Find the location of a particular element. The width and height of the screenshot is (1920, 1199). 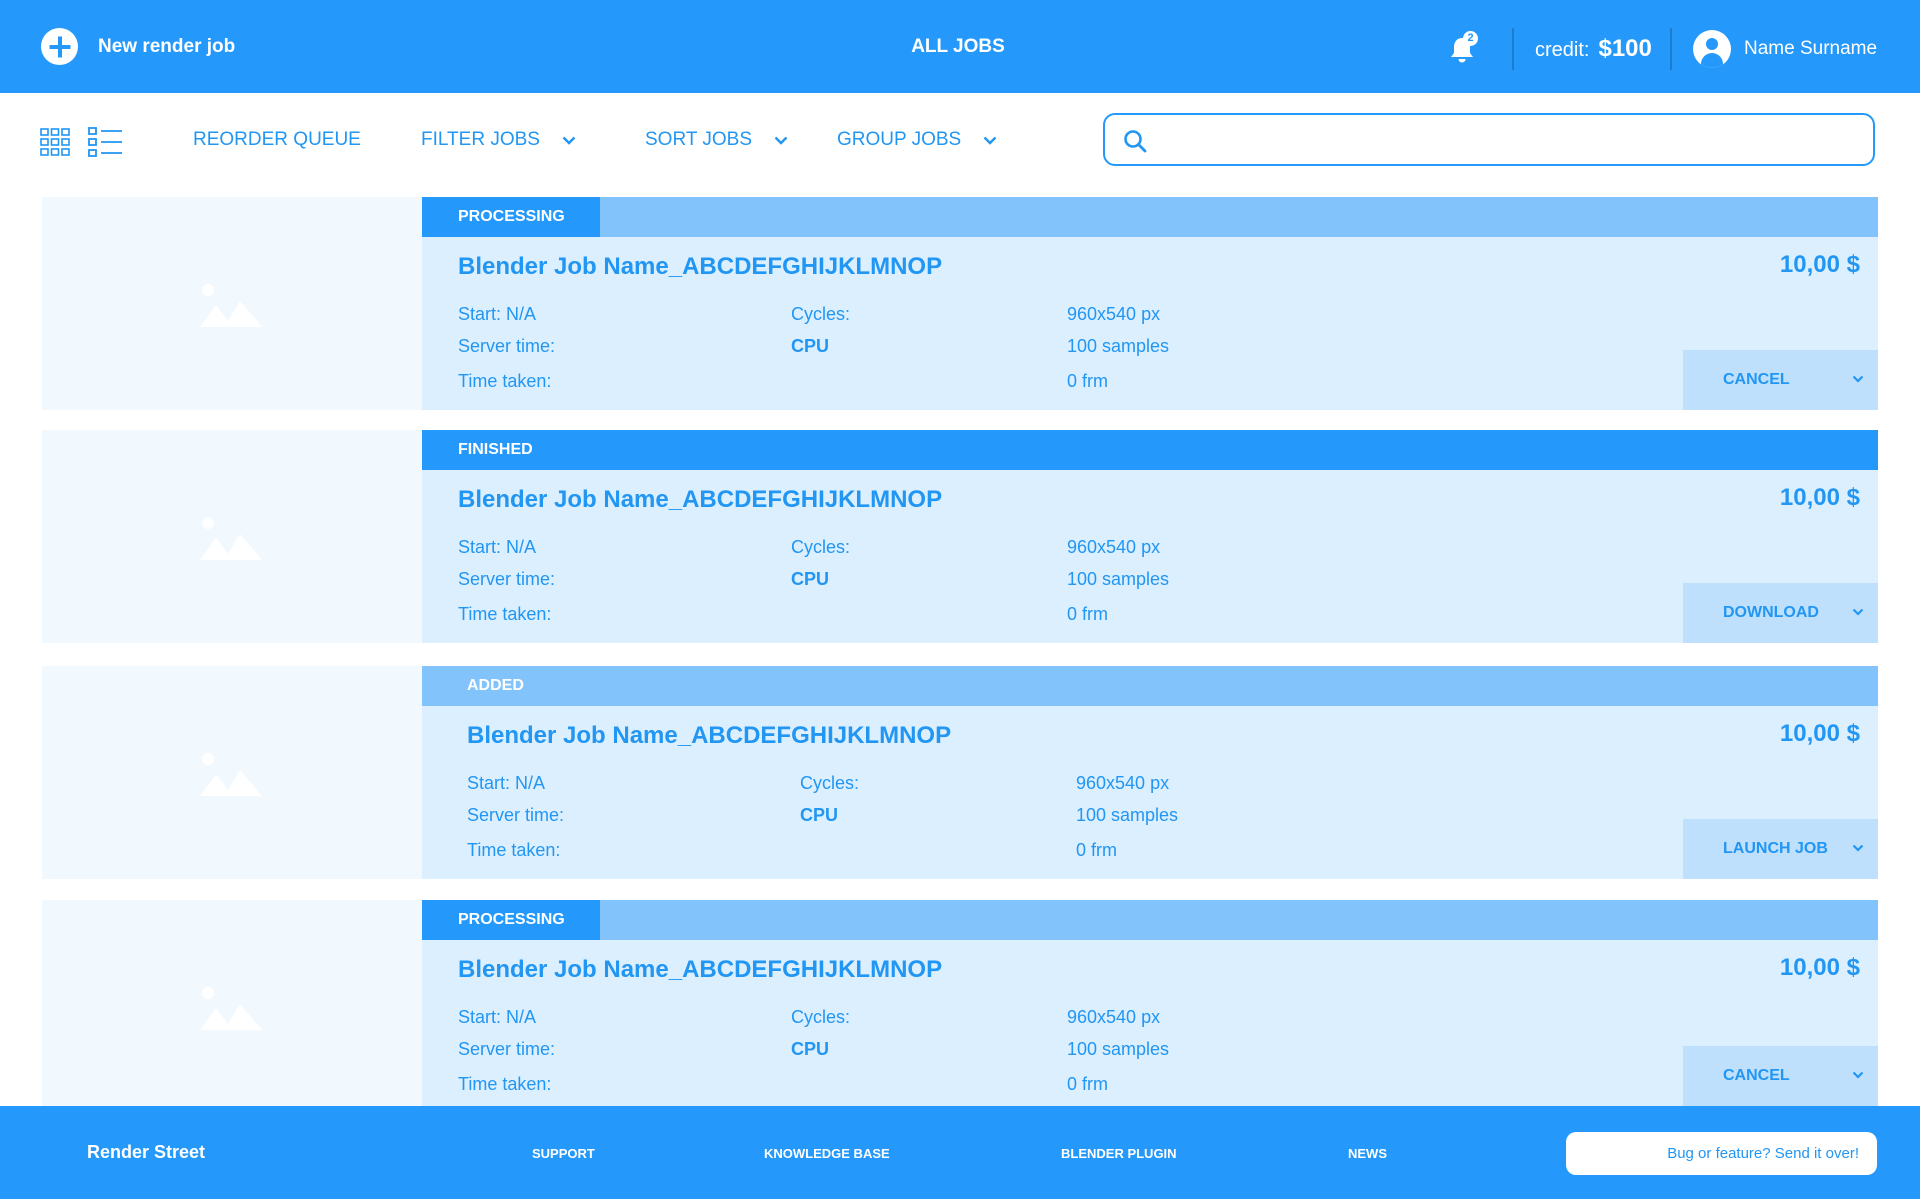

job-status-tag: FINISHED is located at coordinates (511, 450).